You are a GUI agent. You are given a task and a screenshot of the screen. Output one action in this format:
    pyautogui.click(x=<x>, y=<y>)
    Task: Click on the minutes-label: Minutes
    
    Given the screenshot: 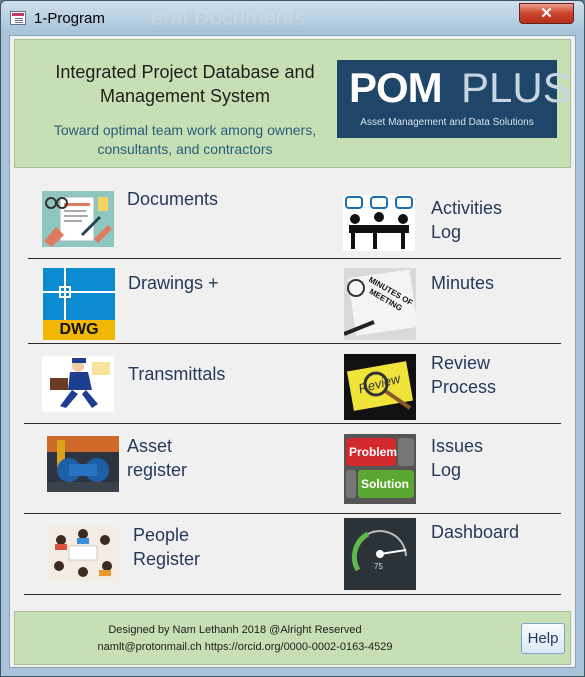 What is the action you would take?
    pyautogui.click(x=463, y=283)
    